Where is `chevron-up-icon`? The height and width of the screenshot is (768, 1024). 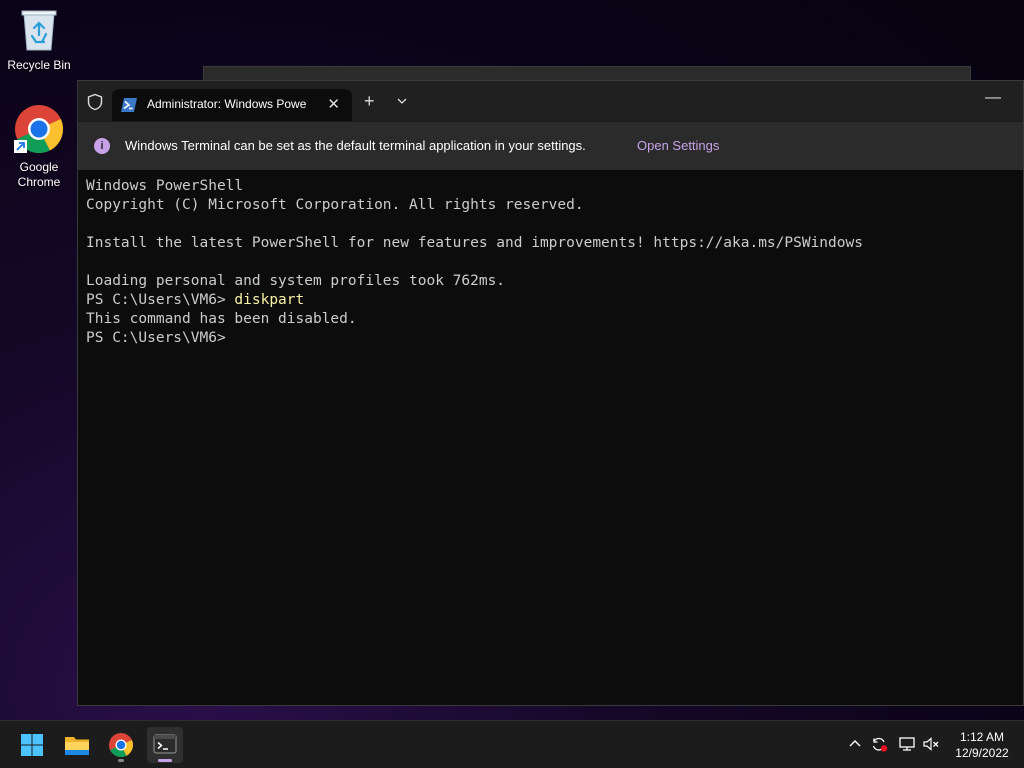 chevron-up-icon is located at coordinates (855, 744).